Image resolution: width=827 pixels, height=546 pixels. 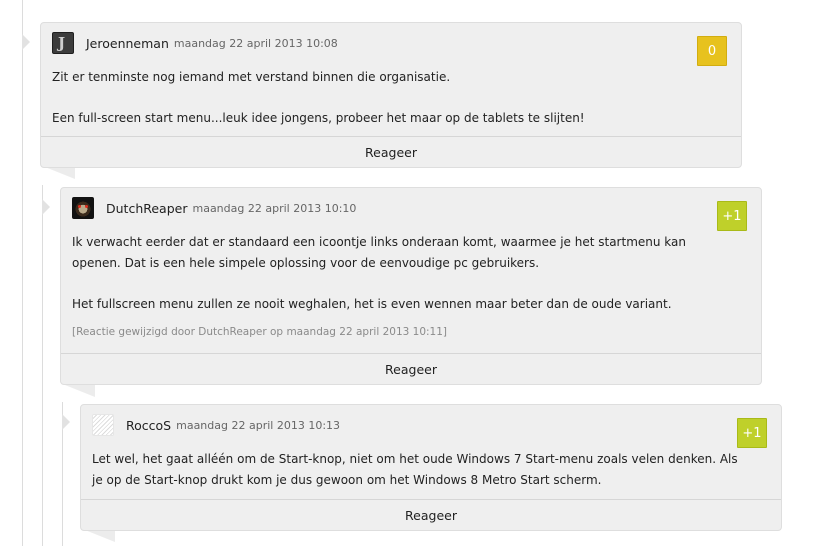 I want to click on comment-date: maandag 22 april 2013 10:13, so click(x=258, y=425).